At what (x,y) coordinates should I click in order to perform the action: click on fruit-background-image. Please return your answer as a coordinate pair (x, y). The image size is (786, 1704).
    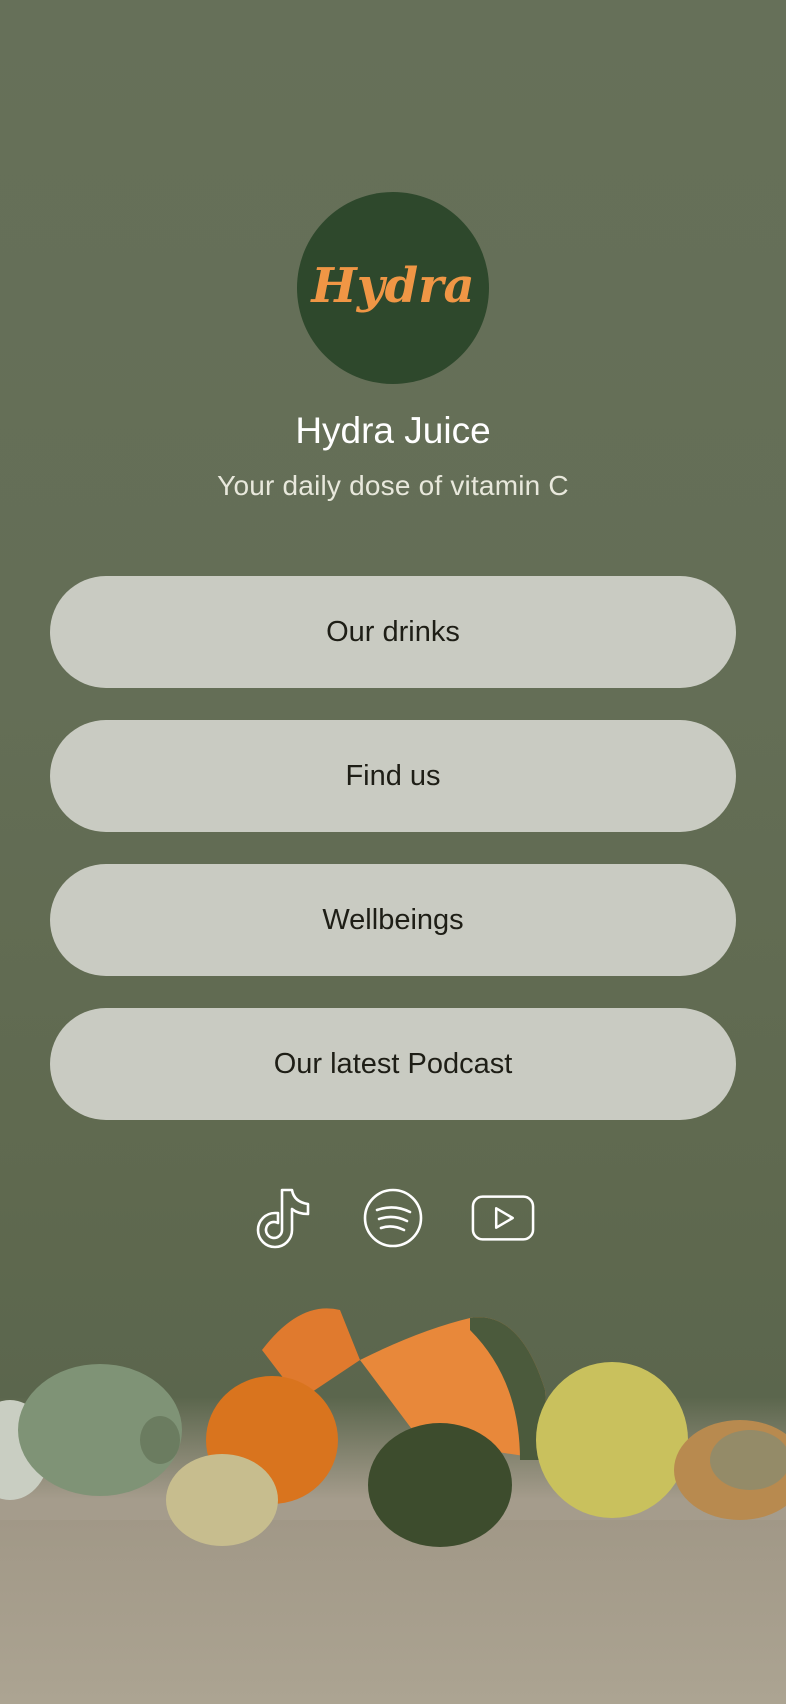
    Looking at the image, I should click on (393, 1427).